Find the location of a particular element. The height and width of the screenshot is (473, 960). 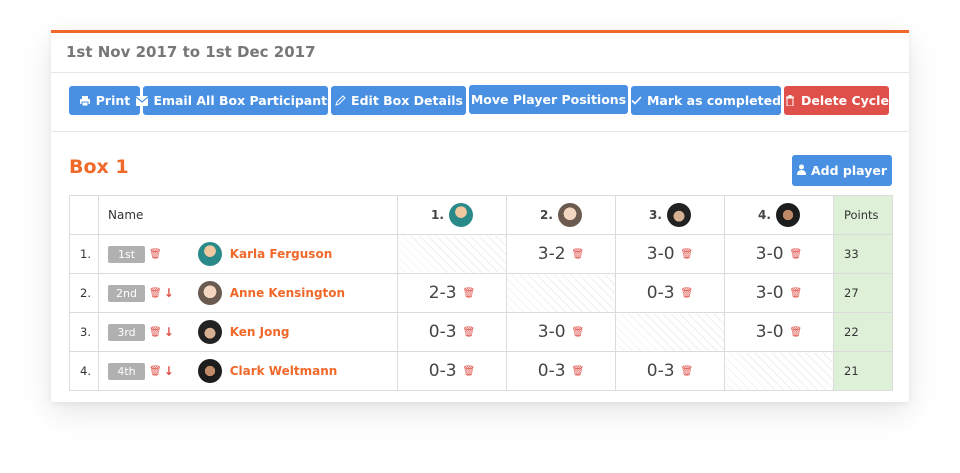

trash-icon is located at coordinates (790, 101).